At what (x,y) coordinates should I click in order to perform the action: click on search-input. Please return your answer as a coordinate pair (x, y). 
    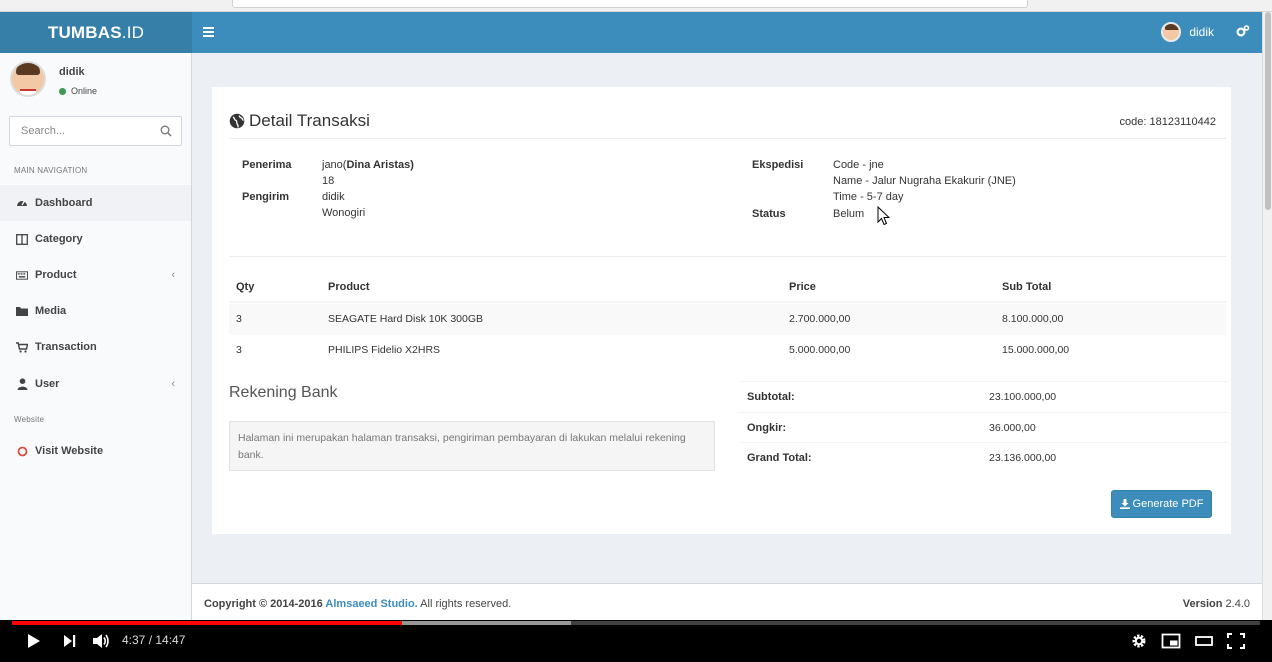
    Looking at the image, I should click on (80, 131).